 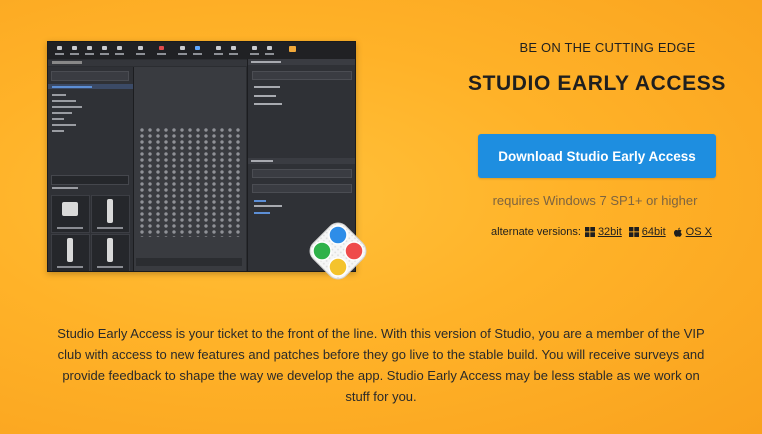 I want to click on yellow-dot, so click(x=338, y=267).